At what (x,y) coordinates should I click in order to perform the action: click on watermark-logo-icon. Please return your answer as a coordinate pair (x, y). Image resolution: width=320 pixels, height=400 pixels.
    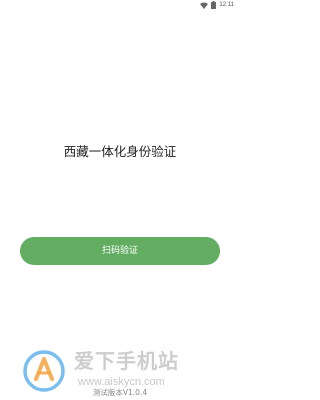
    Looking at the image, I should click on (44, 371).